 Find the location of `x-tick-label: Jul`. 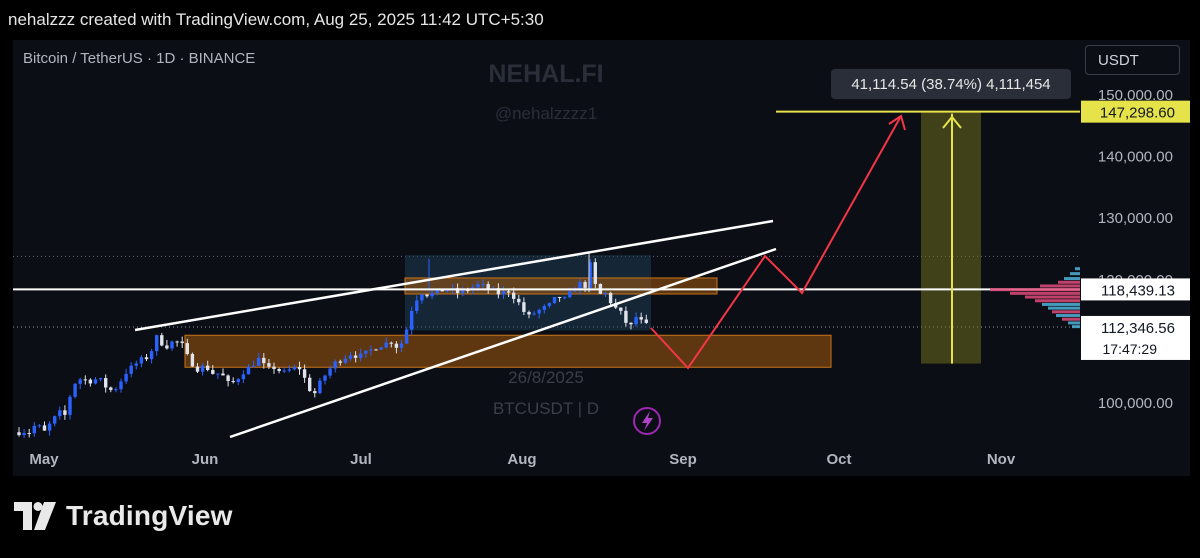

x-tick-label: Jul is located at coordinates (361, 459).